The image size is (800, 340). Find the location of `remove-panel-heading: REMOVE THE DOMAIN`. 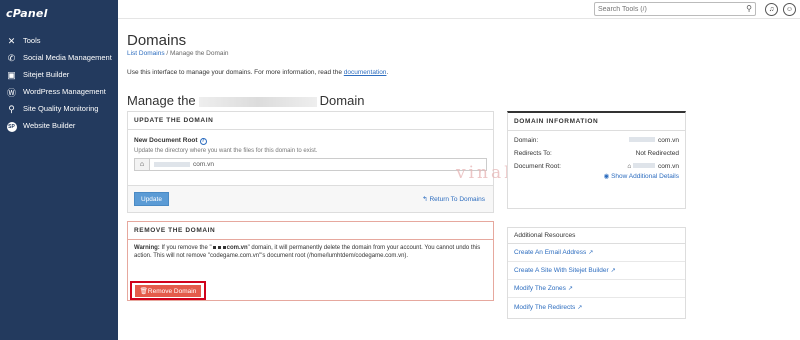

remove-panel-heading: REMOVE THE DOMAIN is located at coordinates (310, 231).